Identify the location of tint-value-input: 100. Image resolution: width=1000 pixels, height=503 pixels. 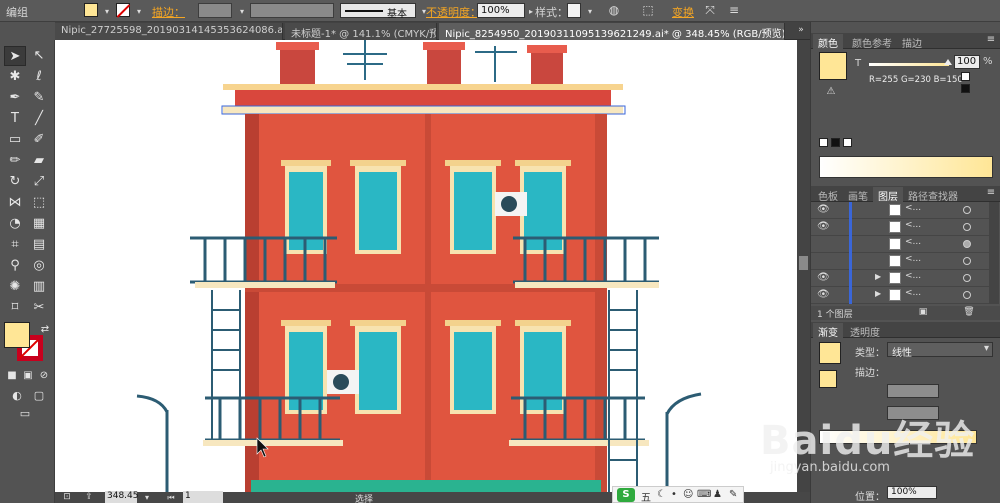
(967, 62).